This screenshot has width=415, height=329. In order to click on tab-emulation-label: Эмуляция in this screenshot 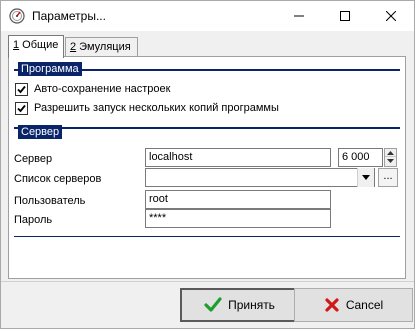, I will do `click(103, 47)`.